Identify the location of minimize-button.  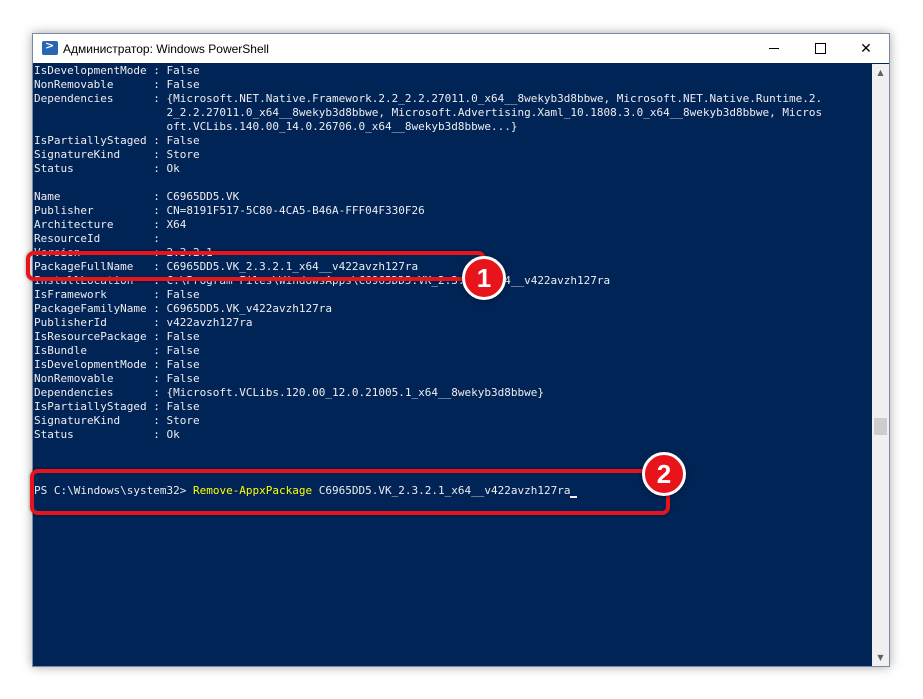
(774, 48).